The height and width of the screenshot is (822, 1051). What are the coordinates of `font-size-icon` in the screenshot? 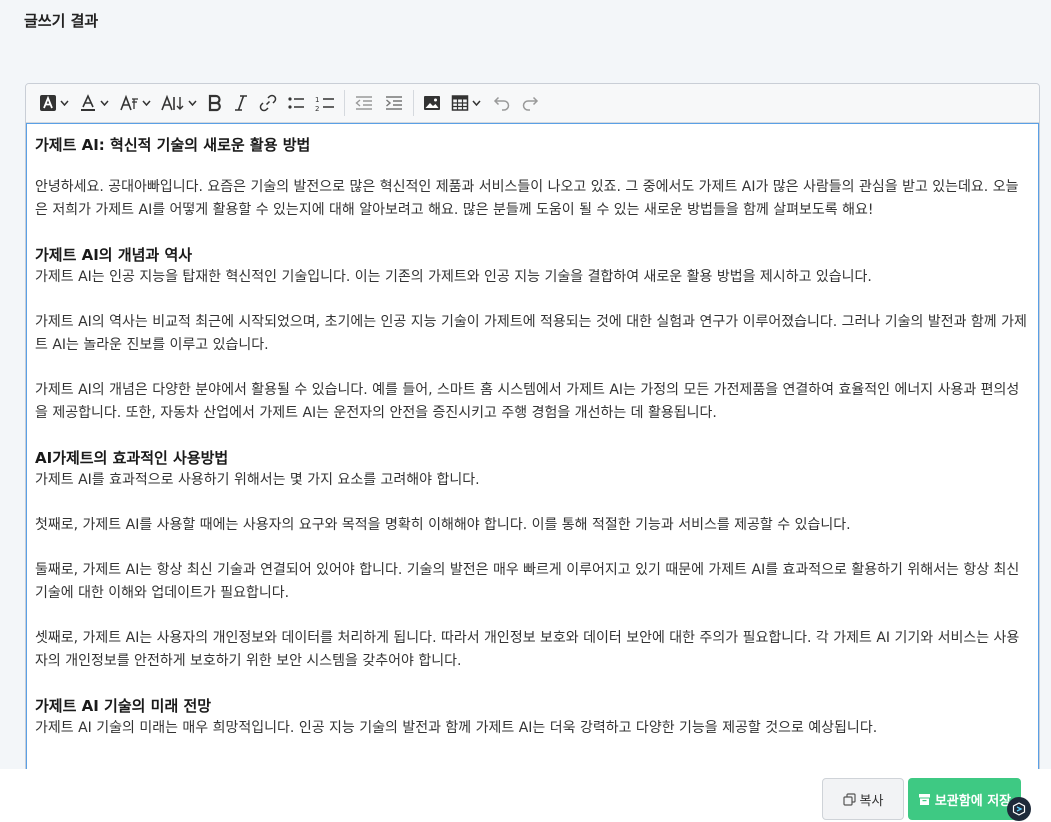 It's located at (172, 102).